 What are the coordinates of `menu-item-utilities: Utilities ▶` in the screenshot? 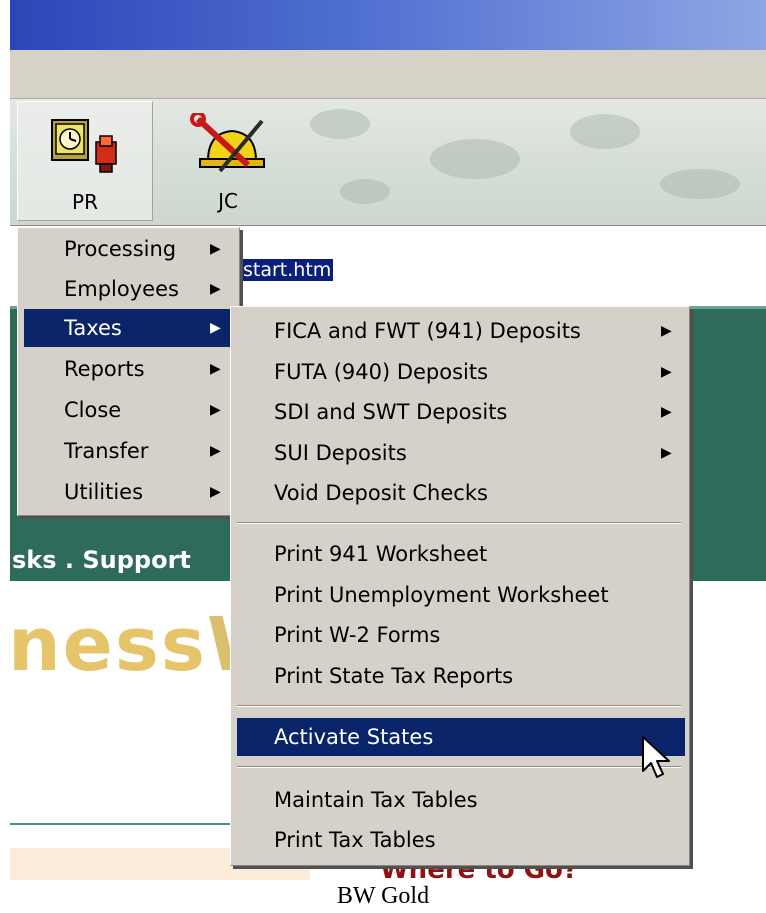 It's located at (128, 492).